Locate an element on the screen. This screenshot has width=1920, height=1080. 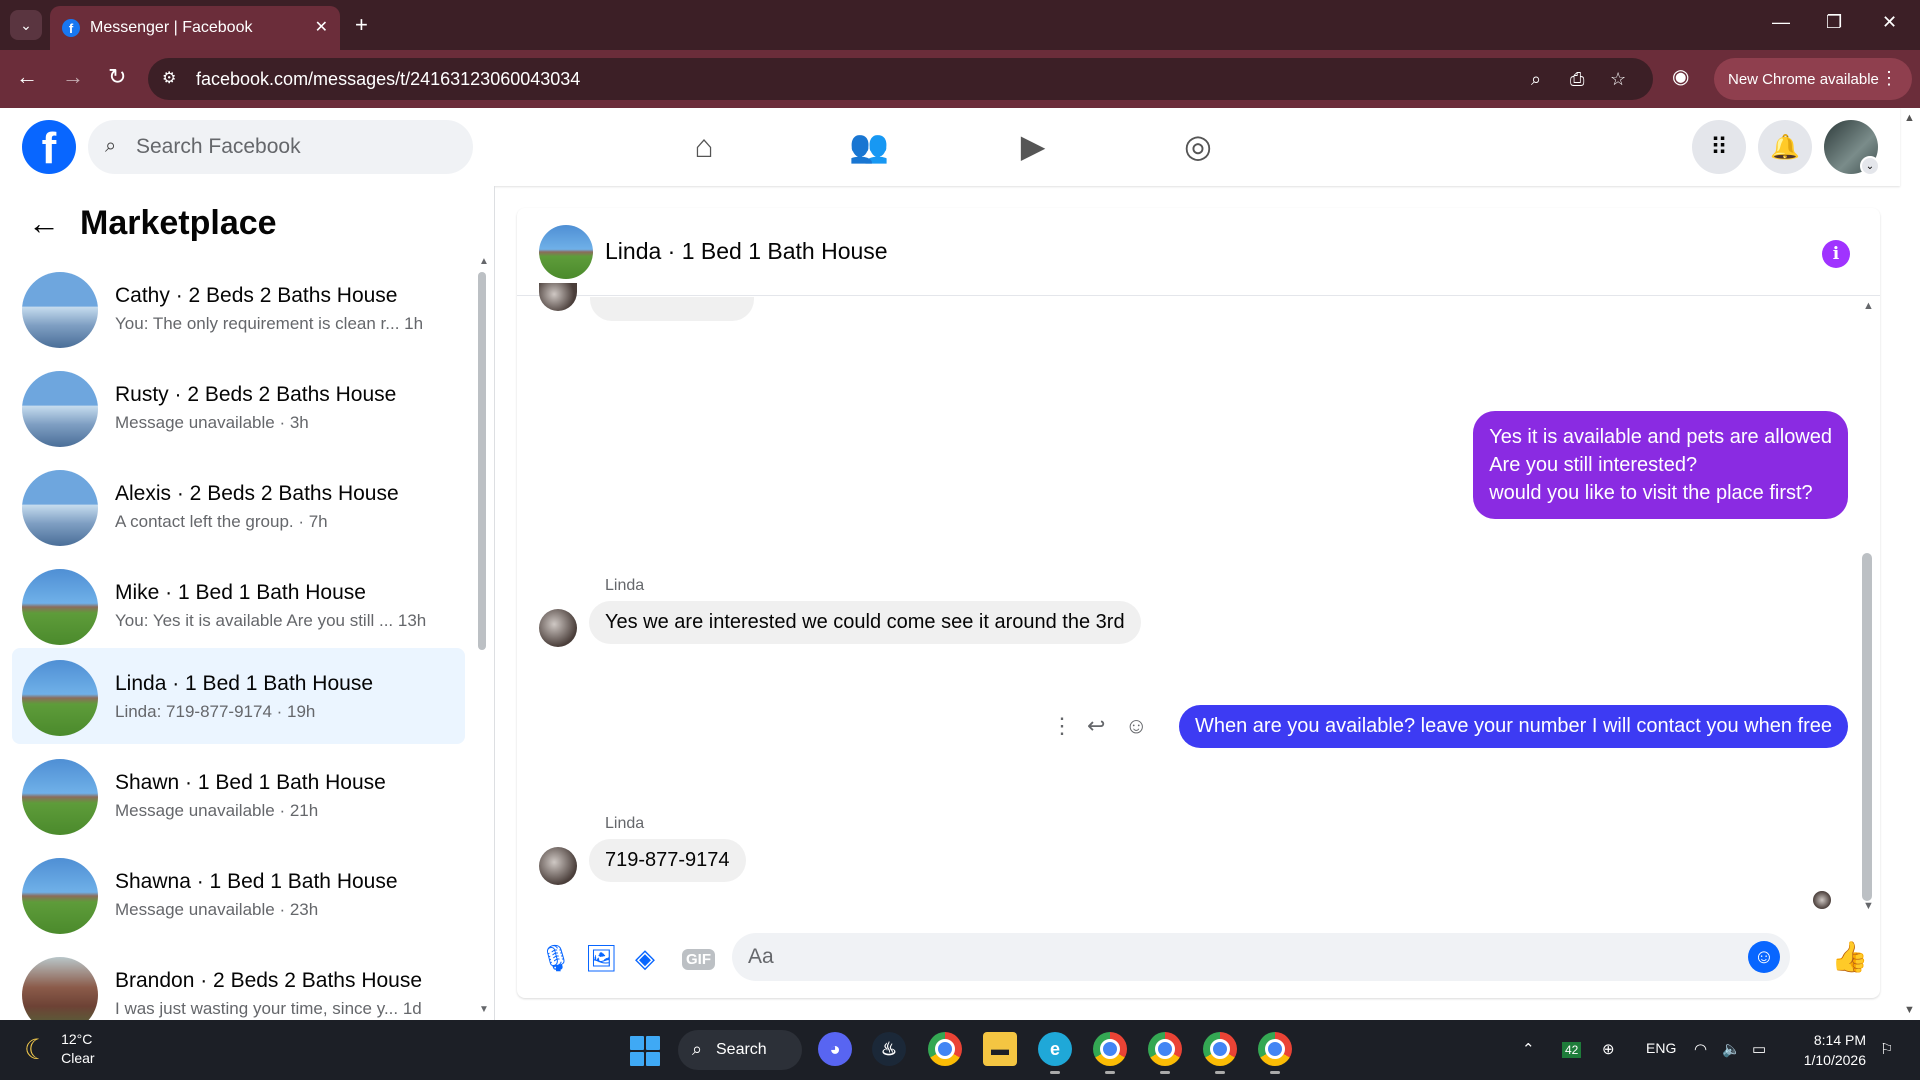
chat-header: Linda · 1 Bed 1 Bath House i is located at coordinates (1198, 252).